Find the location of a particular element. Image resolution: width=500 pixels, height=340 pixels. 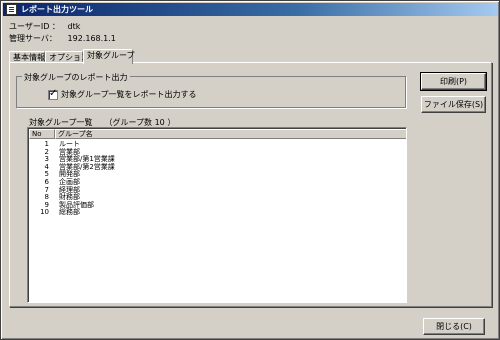

list-item-group-name: 企画部 is located at coordinates (69, 182).